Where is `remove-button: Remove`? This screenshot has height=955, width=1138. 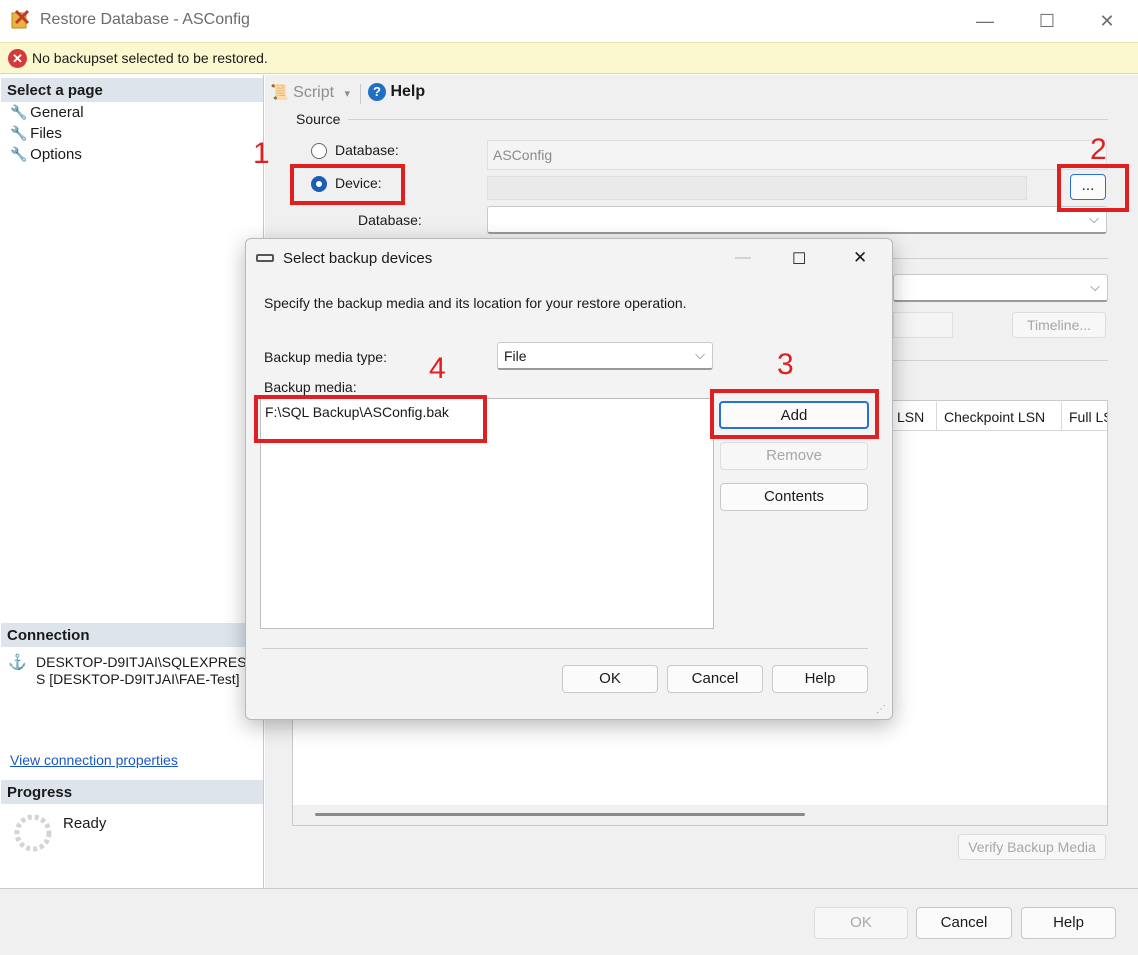
remove-button: Remove is located at coordinates (794, 456).